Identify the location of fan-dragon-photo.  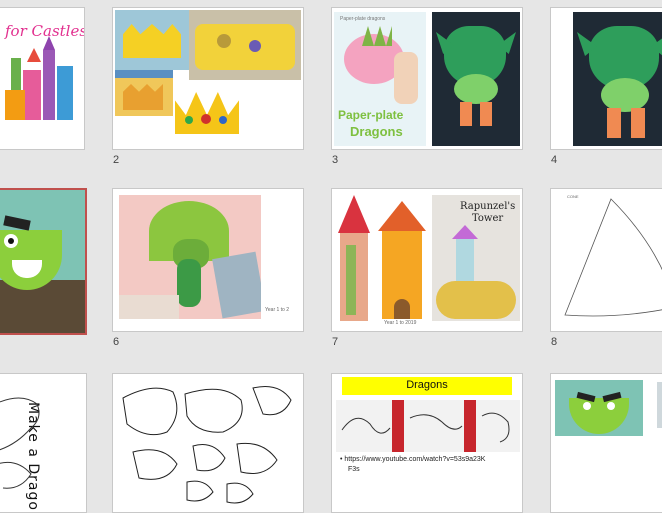
(190, 257).